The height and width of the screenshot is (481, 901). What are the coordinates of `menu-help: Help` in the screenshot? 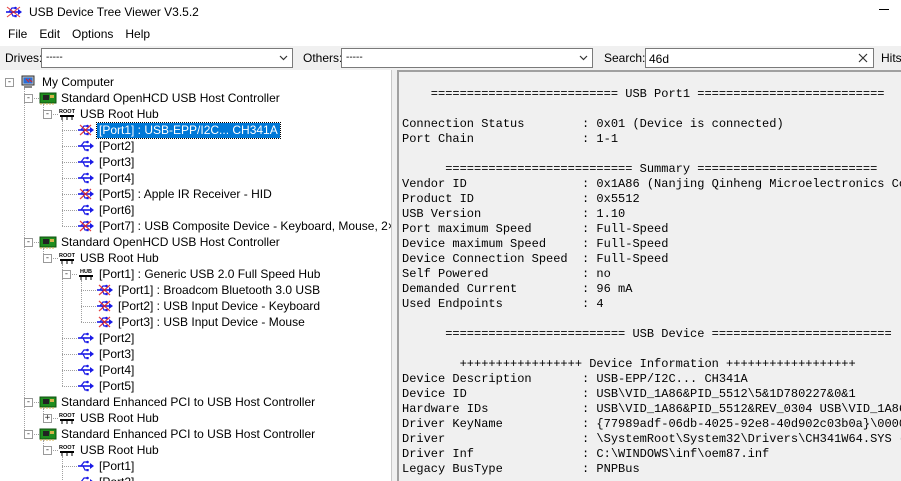 It's located at (137, 34).